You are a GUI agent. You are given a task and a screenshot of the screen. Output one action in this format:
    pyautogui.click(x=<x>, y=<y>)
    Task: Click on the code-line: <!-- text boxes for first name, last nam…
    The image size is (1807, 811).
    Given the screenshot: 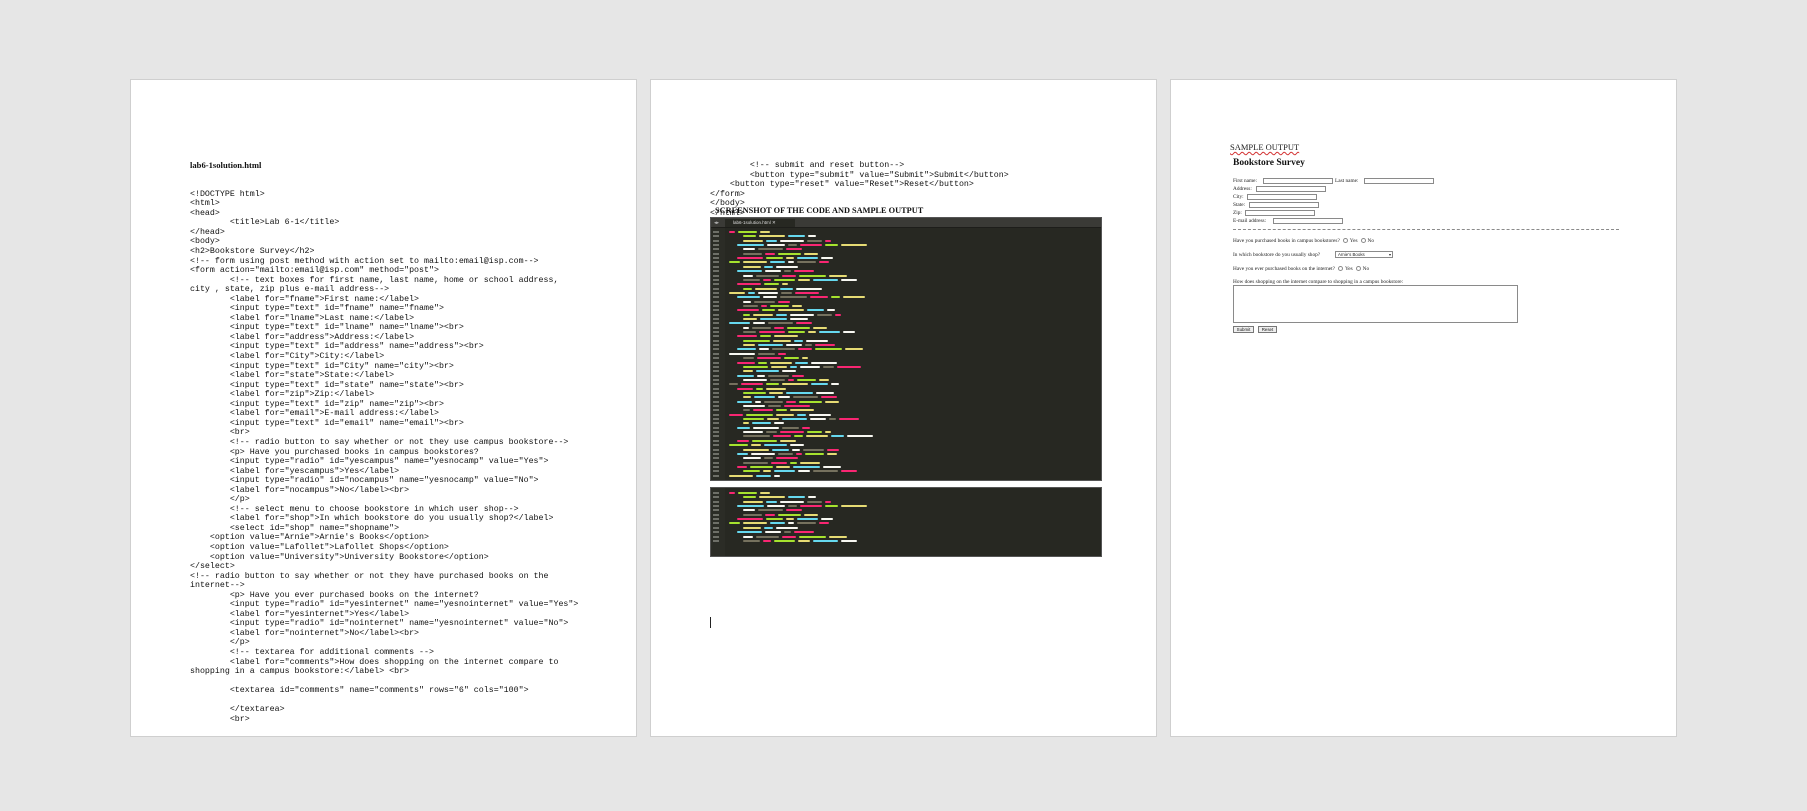 What is the action you would take?
    pyautogui.click(x=374, y=280)
    